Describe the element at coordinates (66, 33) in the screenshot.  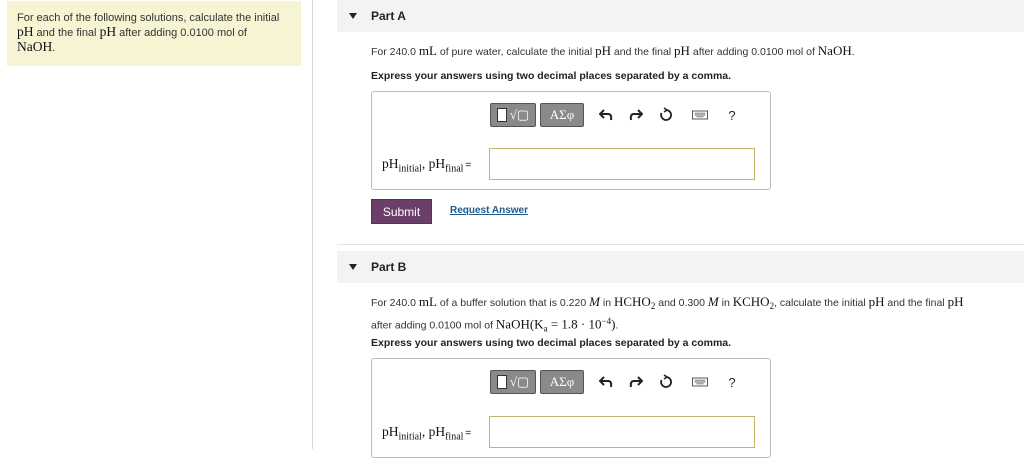
I see `intro-text-2: and the final` at that location.